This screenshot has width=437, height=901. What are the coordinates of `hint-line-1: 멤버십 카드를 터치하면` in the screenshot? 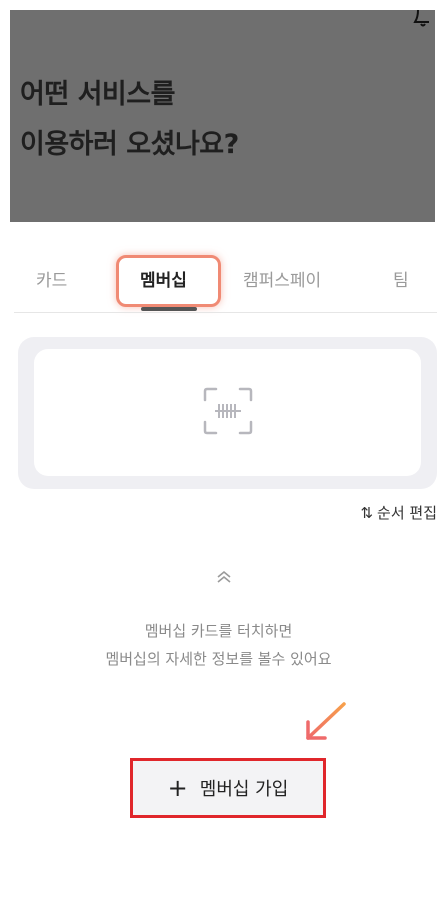 It's located at (218, 631).